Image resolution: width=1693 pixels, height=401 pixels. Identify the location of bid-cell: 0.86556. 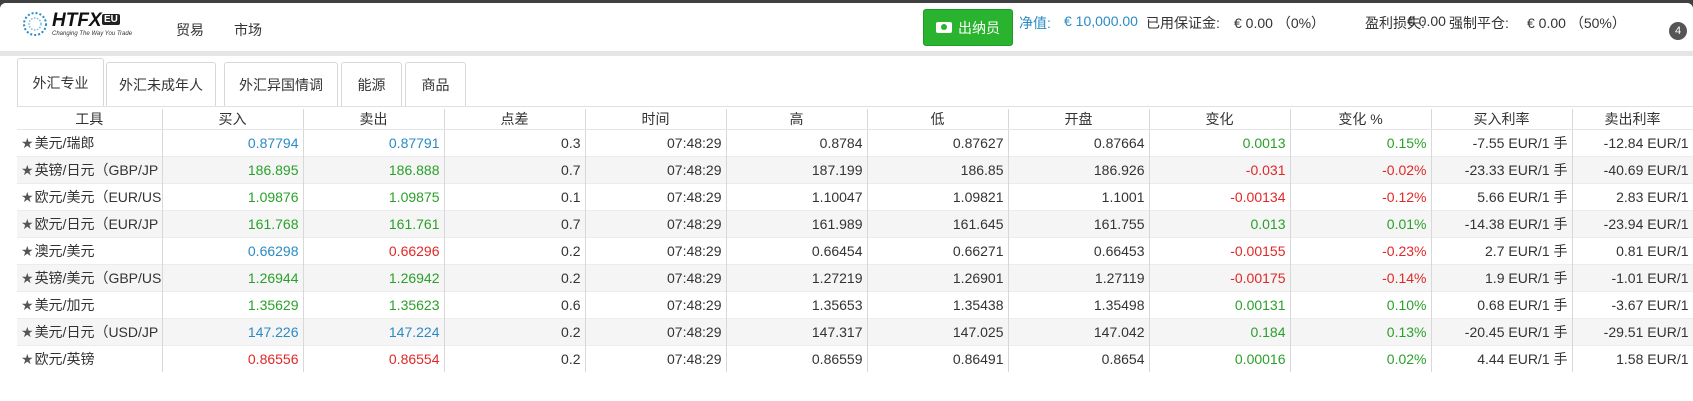
(233, 358).